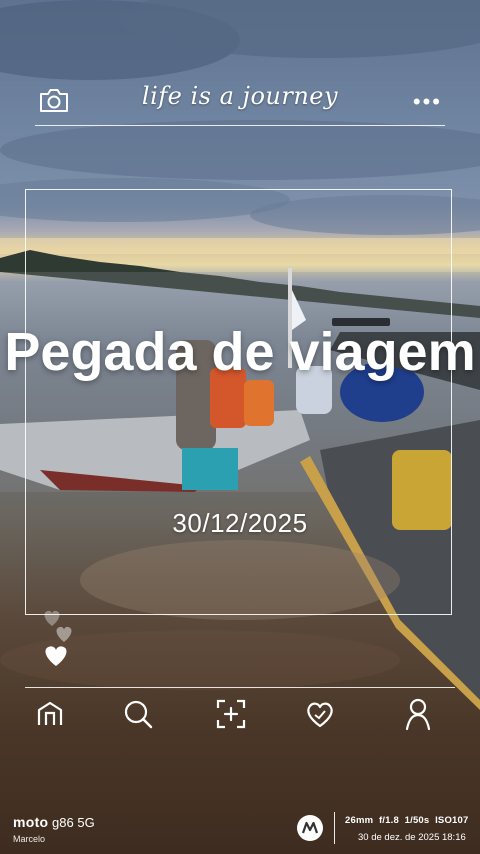 This screenshot has width=480, height=854. Describe the element at coordinates (73, 822) in the screenshot. I see `model-name: g86 5G` at that location.